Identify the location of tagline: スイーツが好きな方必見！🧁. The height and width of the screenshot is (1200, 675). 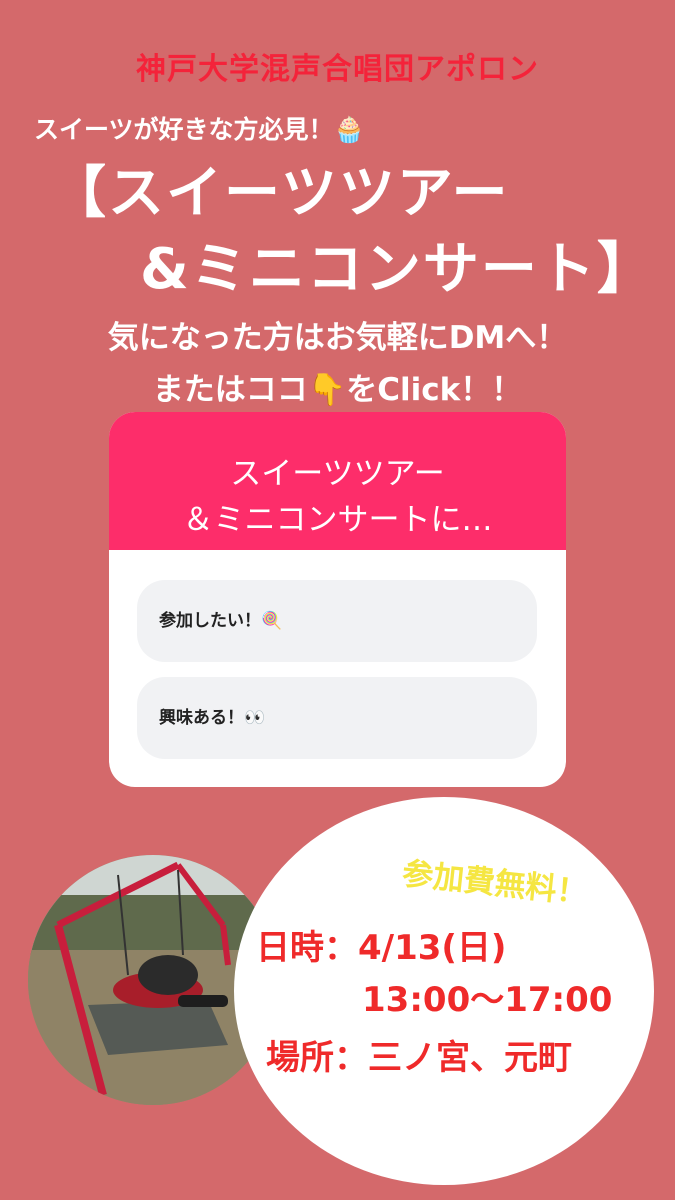
(199, 129).